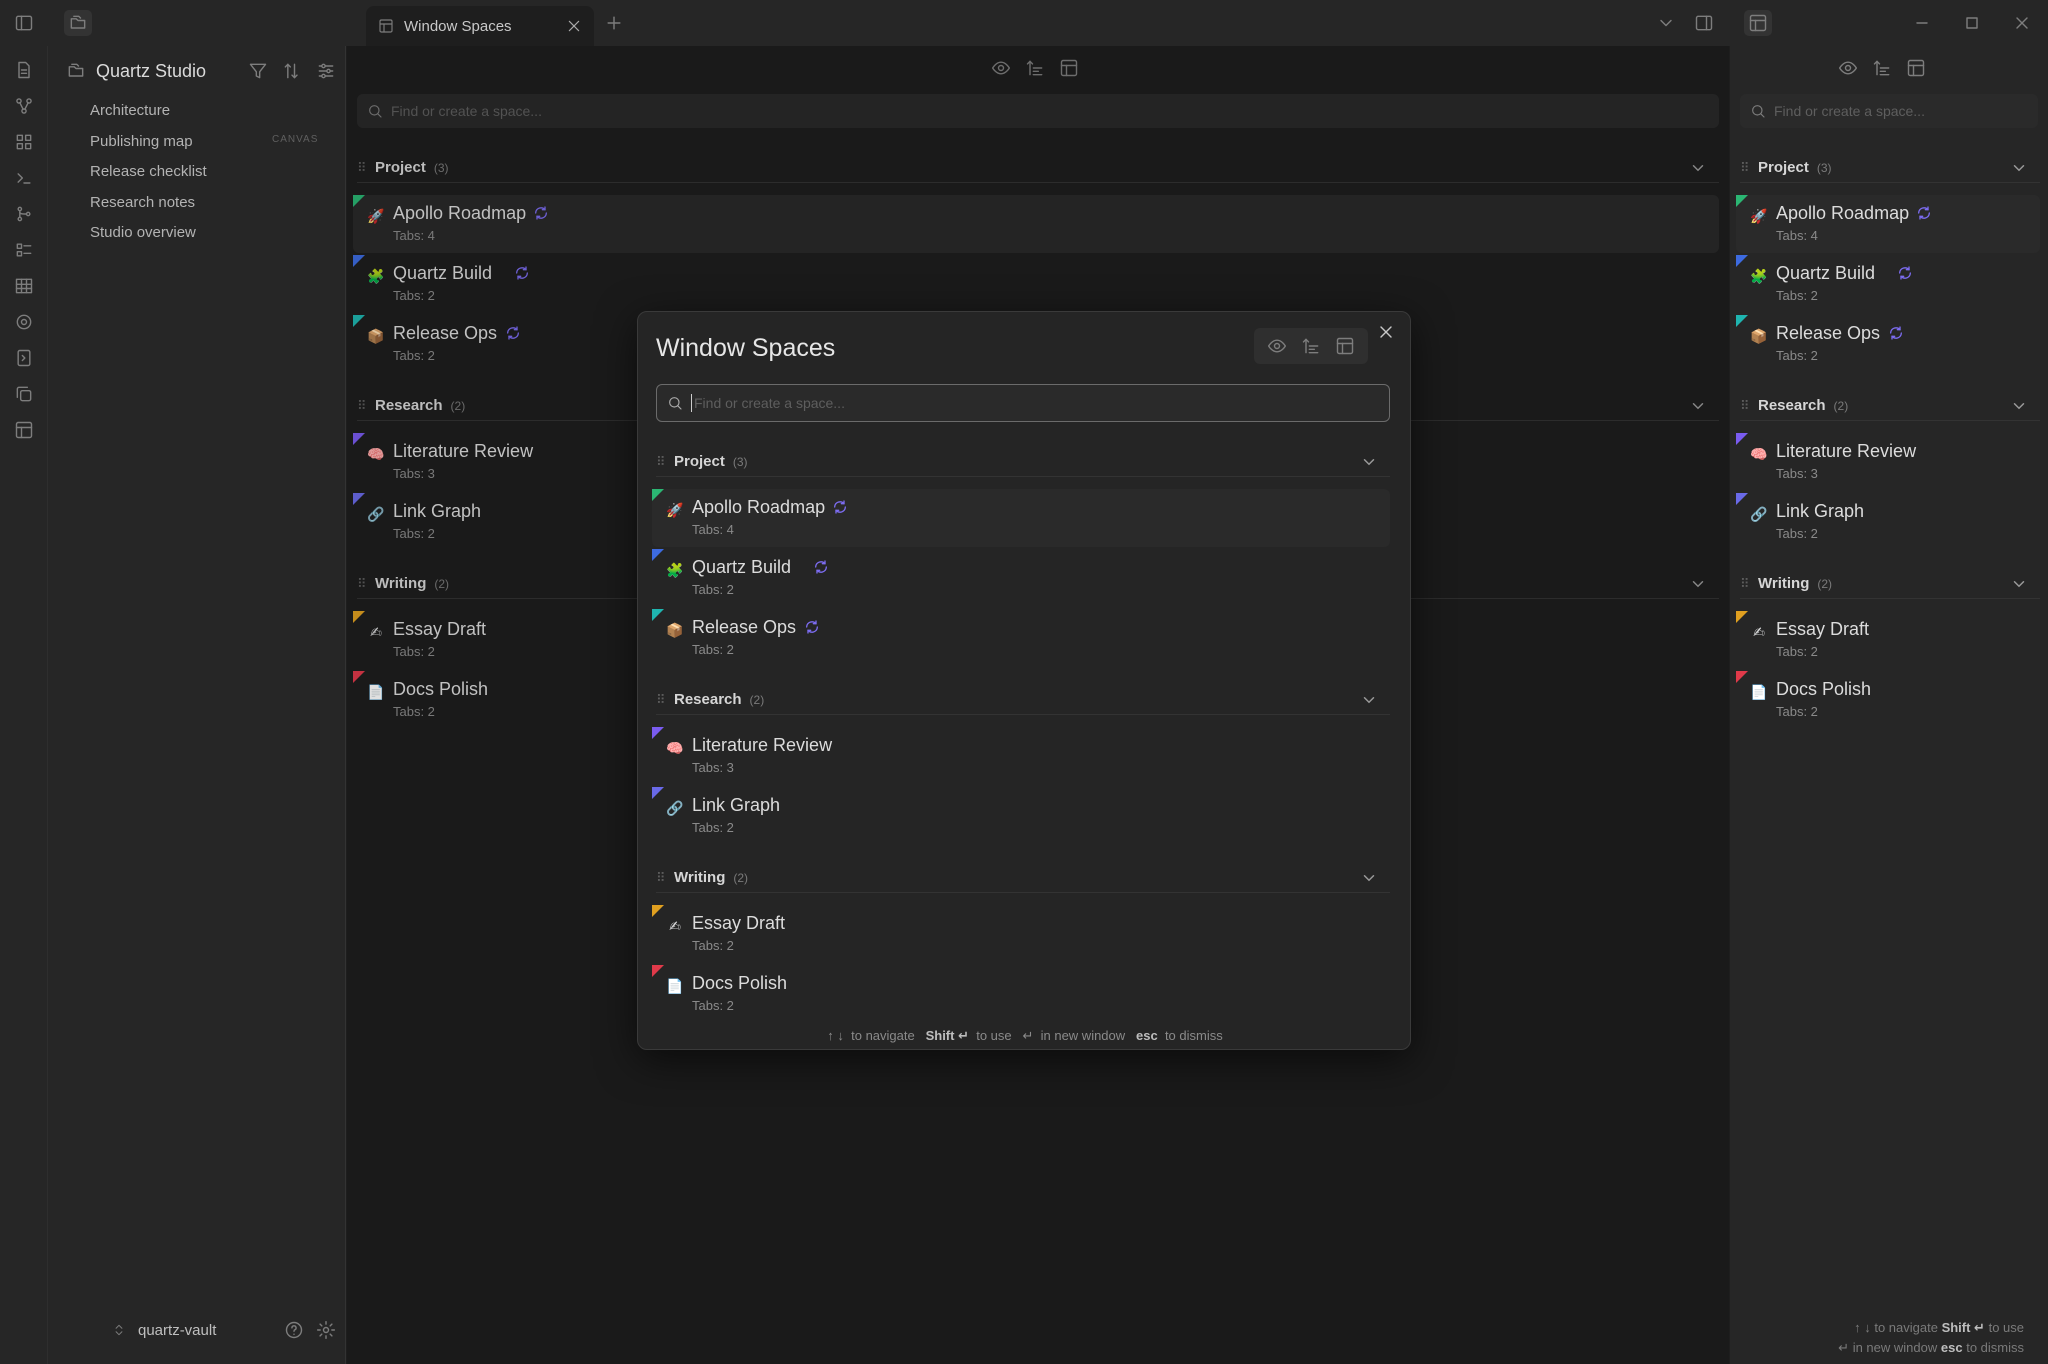  Describe the element at coordinates (1972, 23) in the screenshot. I see `maximize-button` at that location.